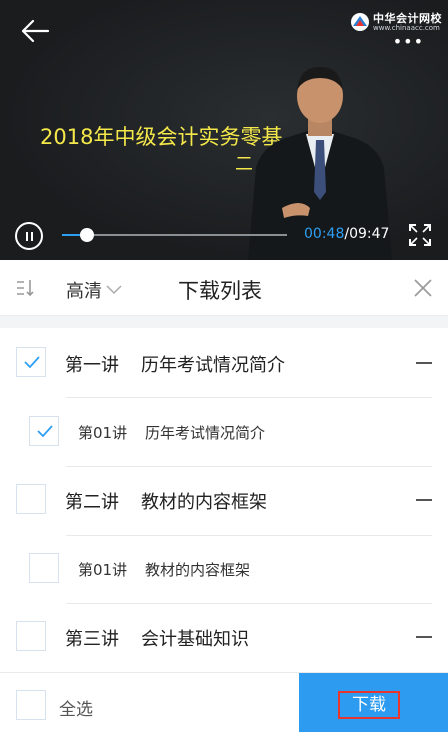 This screenshot has height=732, width=448. Describe the element at coordinates (76, 707) in the screenshot. I see `select-all-label: 全选` at that location.